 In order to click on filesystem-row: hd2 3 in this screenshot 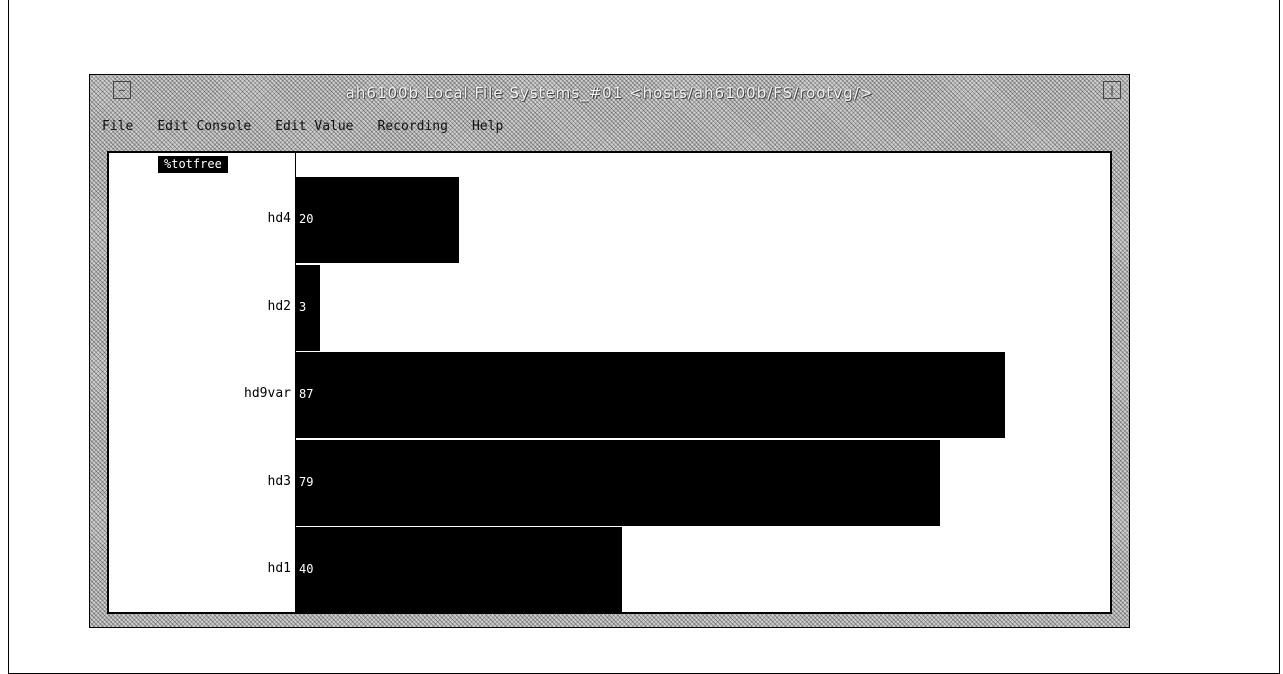, I will do `click(609, 307)`.